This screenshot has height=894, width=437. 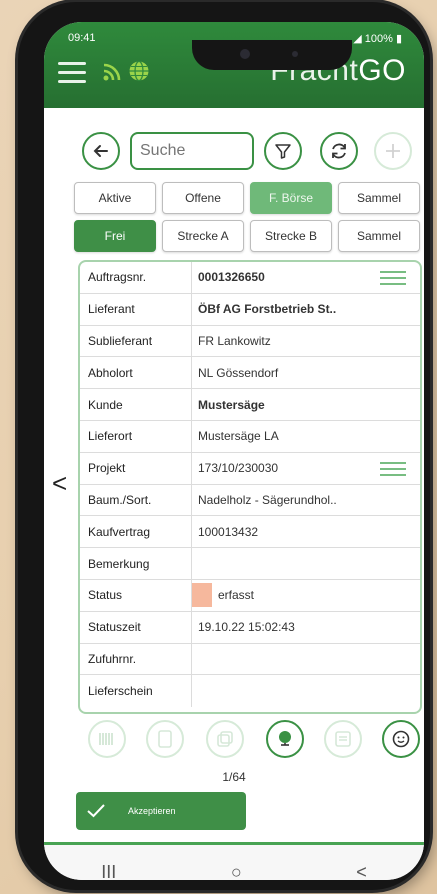 I want to click on logo-text-go: GO, so click(x=382, y=70).